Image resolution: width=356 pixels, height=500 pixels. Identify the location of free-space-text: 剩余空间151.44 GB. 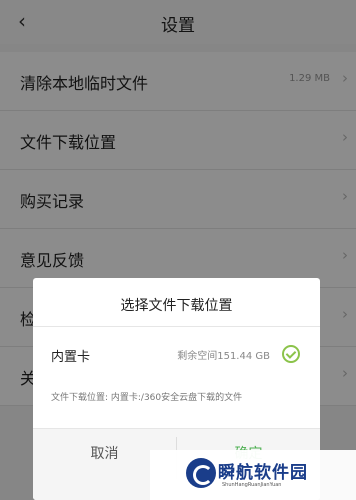
(223, 356).